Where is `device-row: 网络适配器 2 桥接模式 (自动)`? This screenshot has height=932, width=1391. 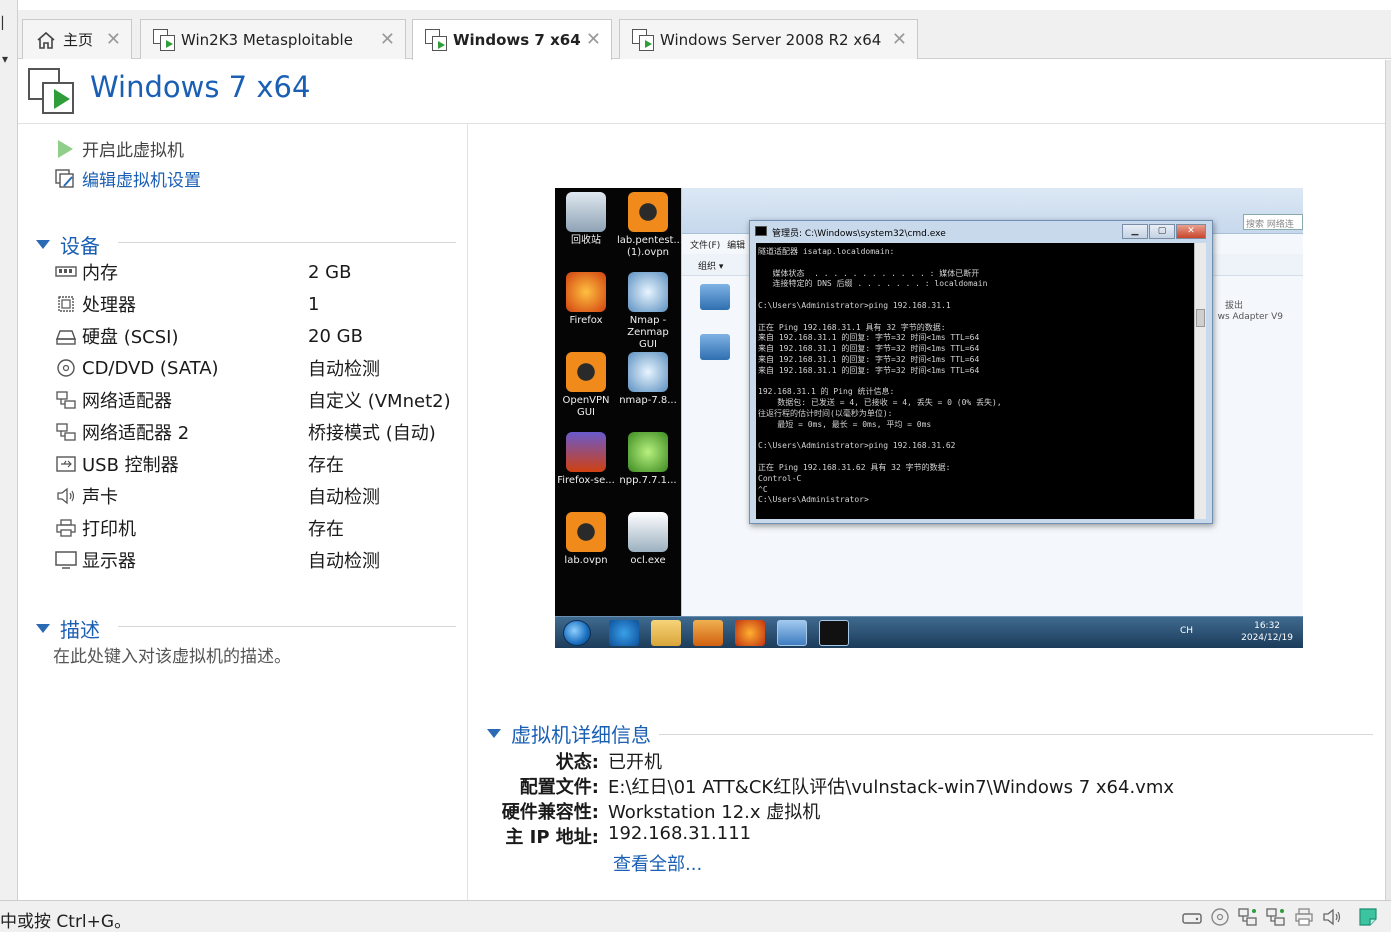 device-row: 网络适配器 2 桥接模式 (自动) is located at coordinates (259, 432).